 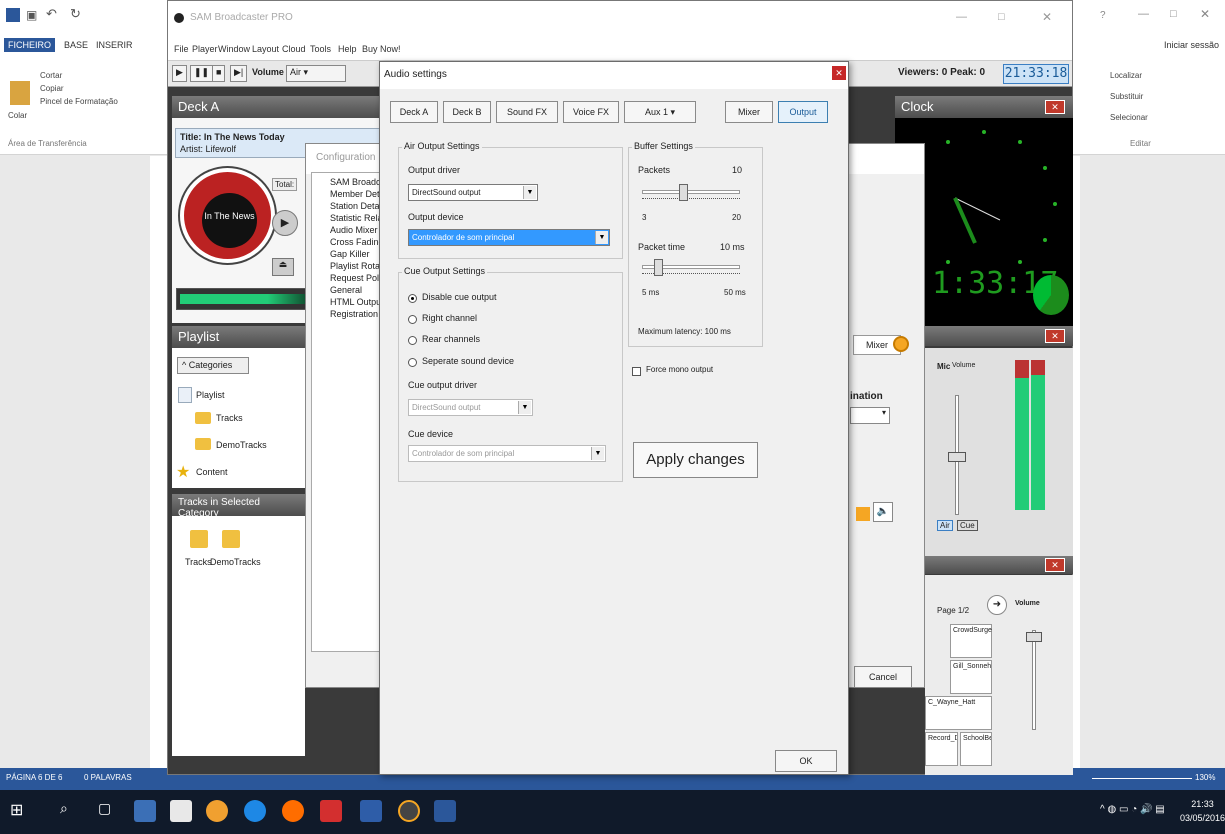 What do you see at coordinates (179, 73) in the screenshot?
I see `play-icon: ▶` at bounding box center [179, 73].